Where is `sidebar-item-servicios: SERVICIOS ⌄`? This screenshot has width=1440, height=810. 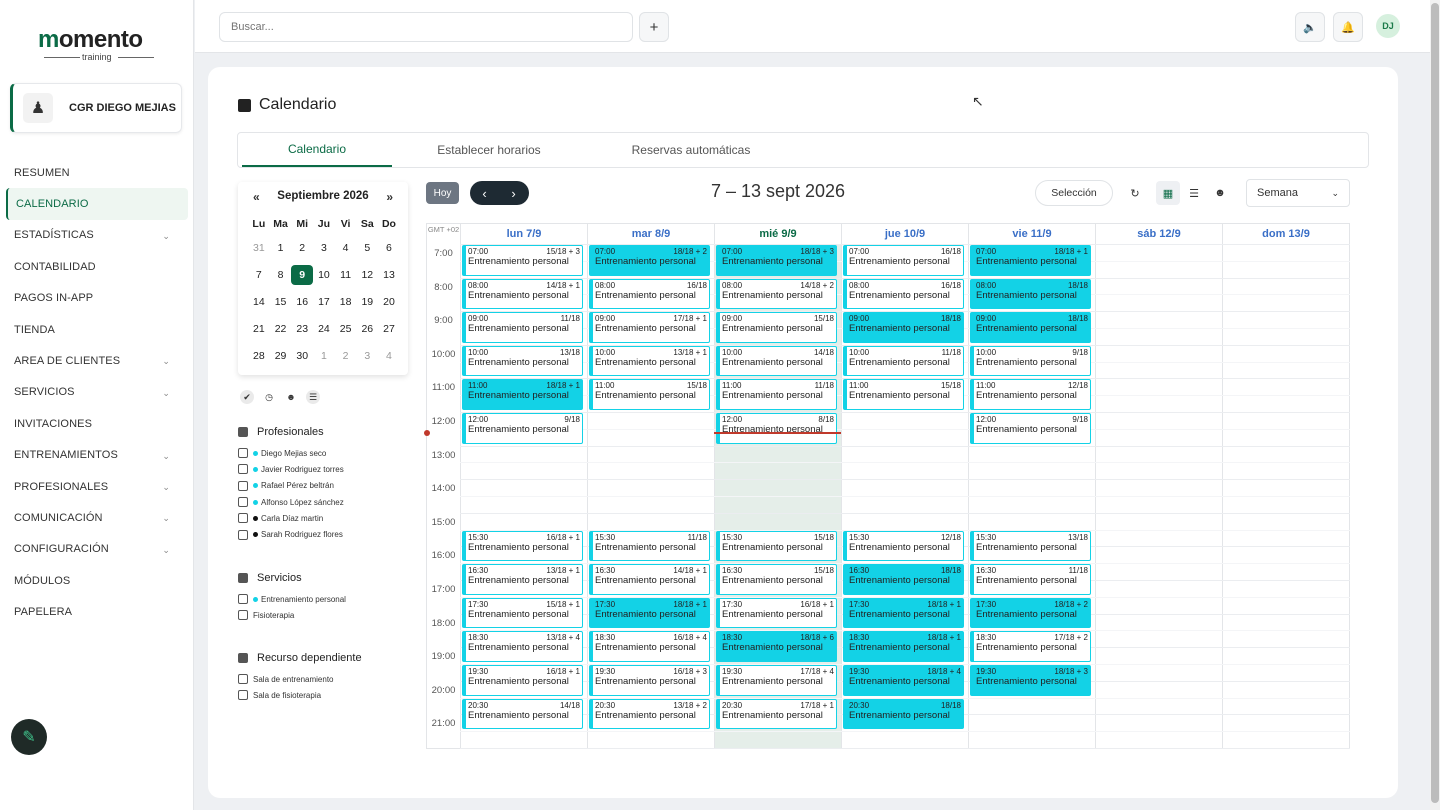 sidebar-item-servicios: SERVICIOS ⌄ is located at coordinates (97, 392).